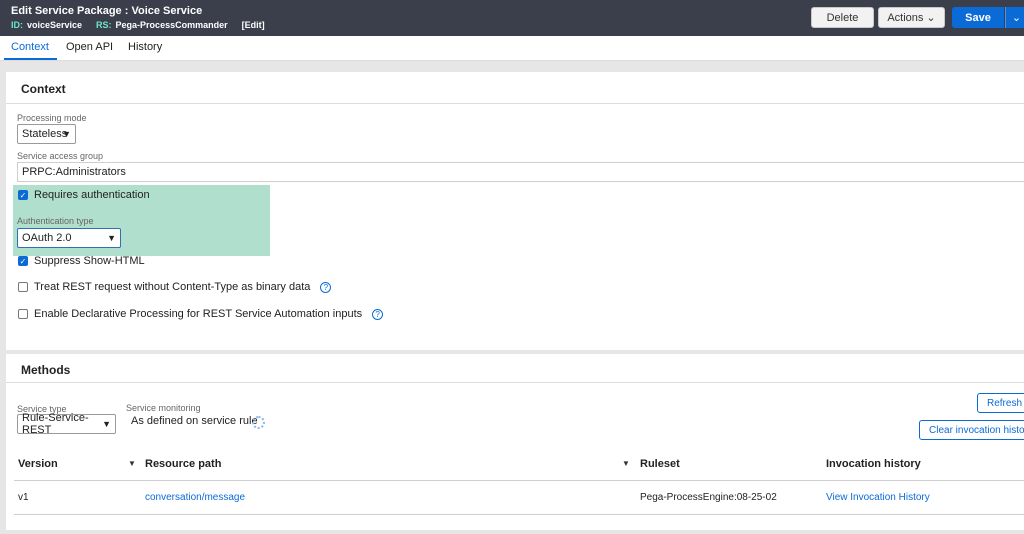 The image size is (1024, 534). I want to click on resource-path-link: conversation/message, so click(195, 497).